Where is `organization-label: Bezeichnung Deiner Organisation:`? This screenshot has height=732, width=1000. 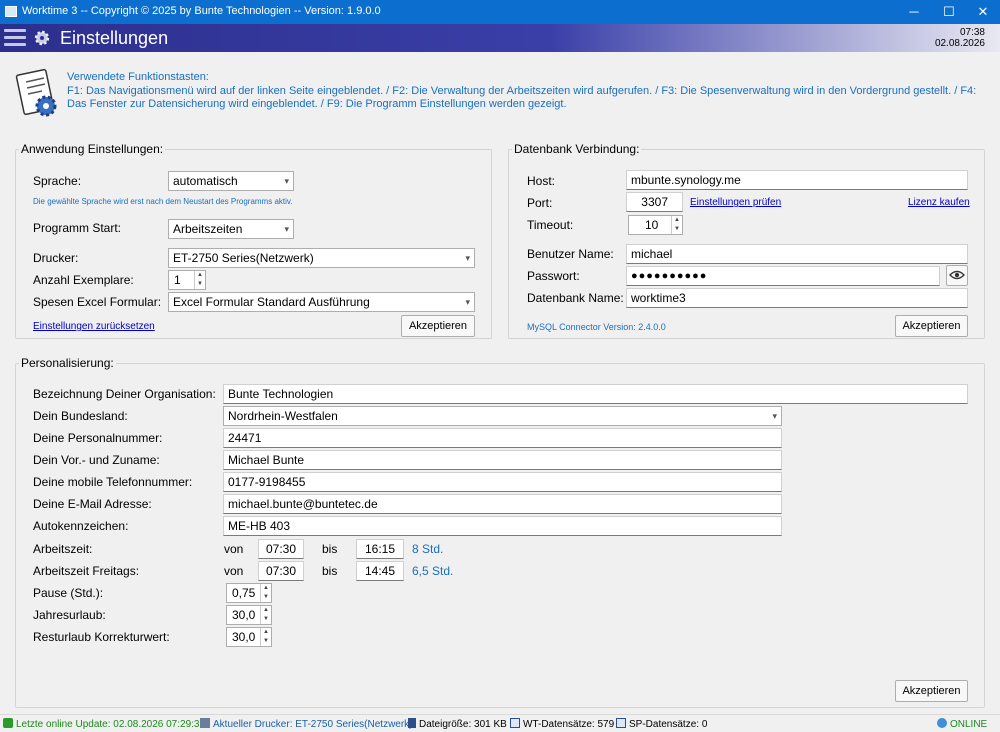 organization-label: Bezeichnung Deiner Organisation: is located at coordinates (124, 394).